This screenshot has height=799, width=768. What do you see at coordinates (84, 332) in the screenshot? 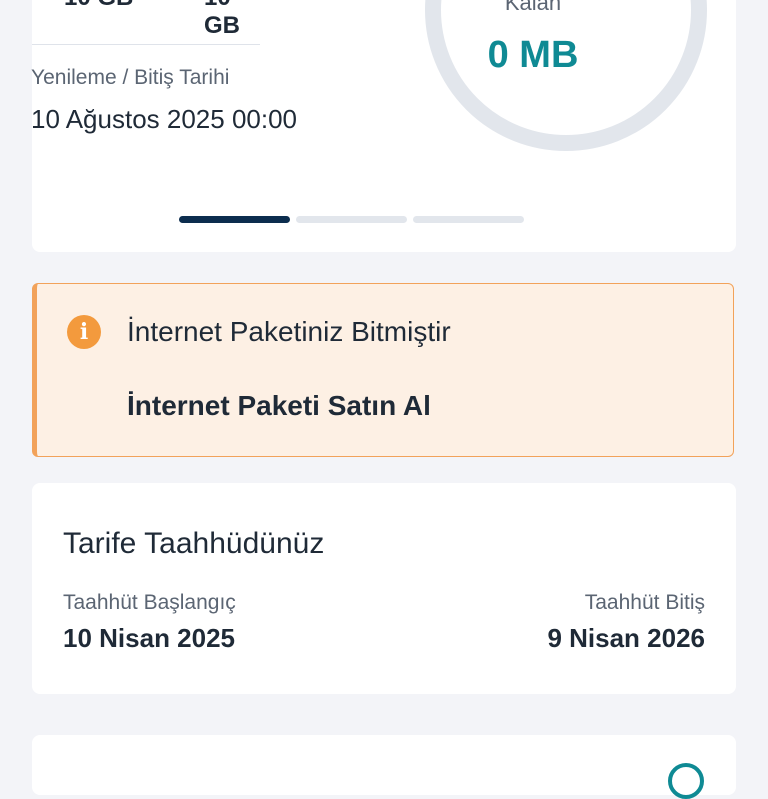
I see `info-icon: i` at bounding box center [84, 332].